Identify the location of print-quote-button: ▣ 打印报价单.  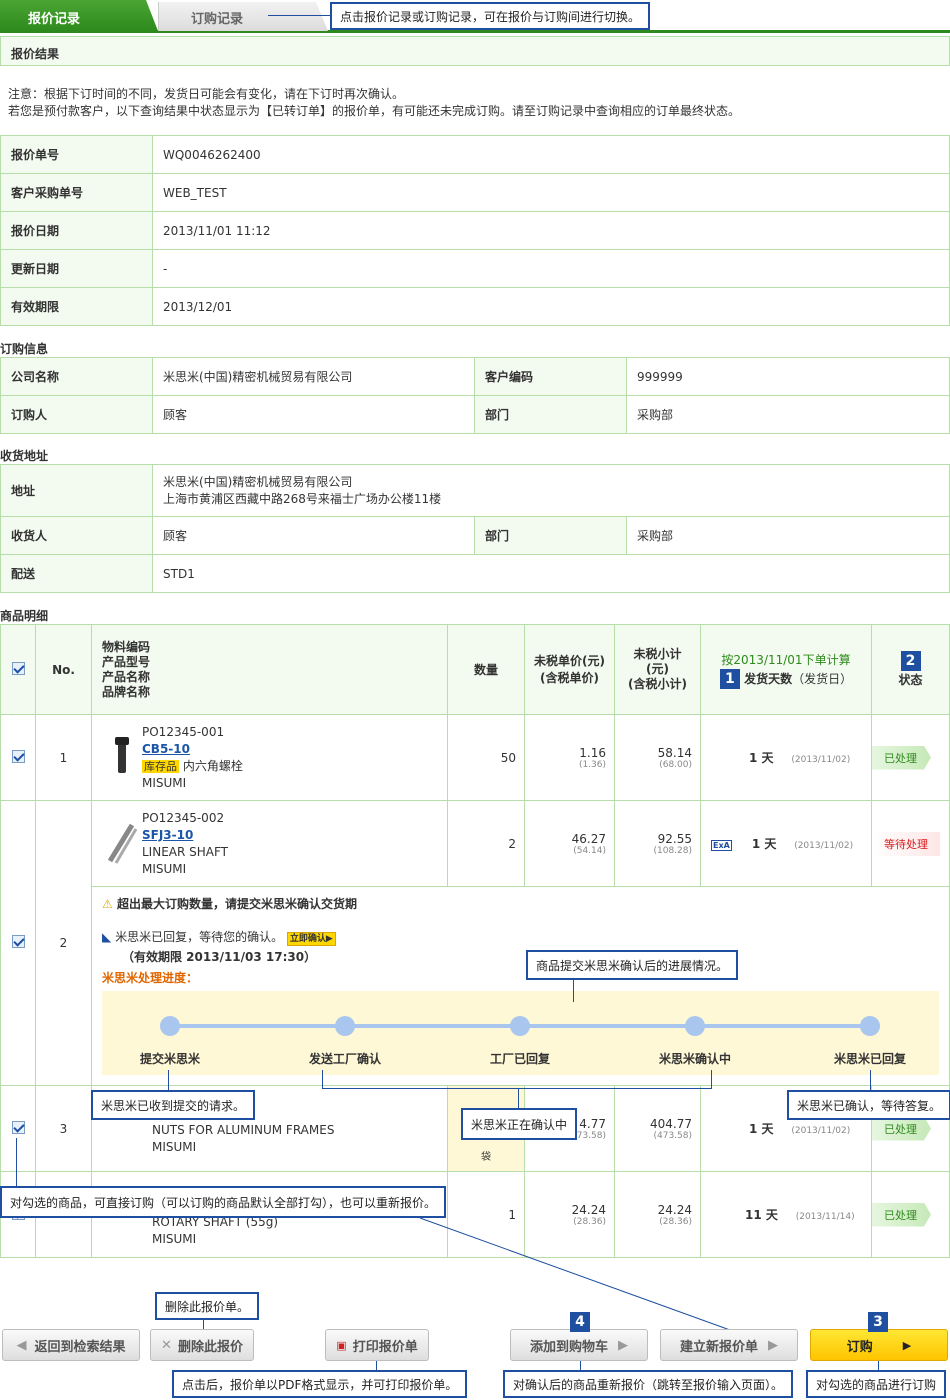
(377, 1345).